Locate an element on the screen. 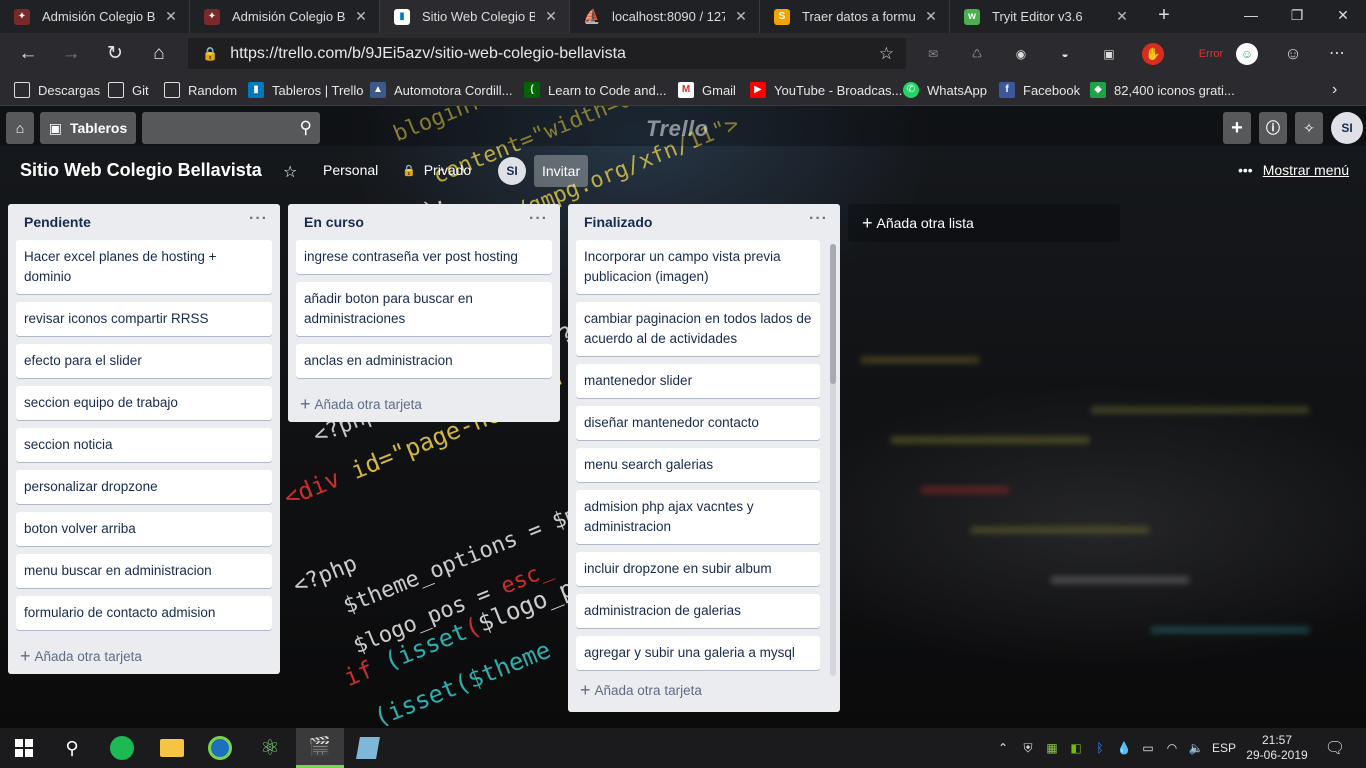  bookmark-star-icon: ☆ is located at coordinates (886, 54).